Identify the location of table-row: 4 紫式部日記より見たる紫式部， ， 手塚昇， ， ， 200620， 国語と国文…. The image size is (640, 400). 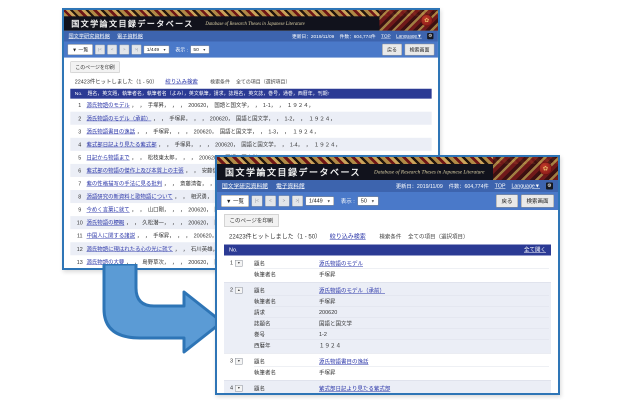
(251, 144).